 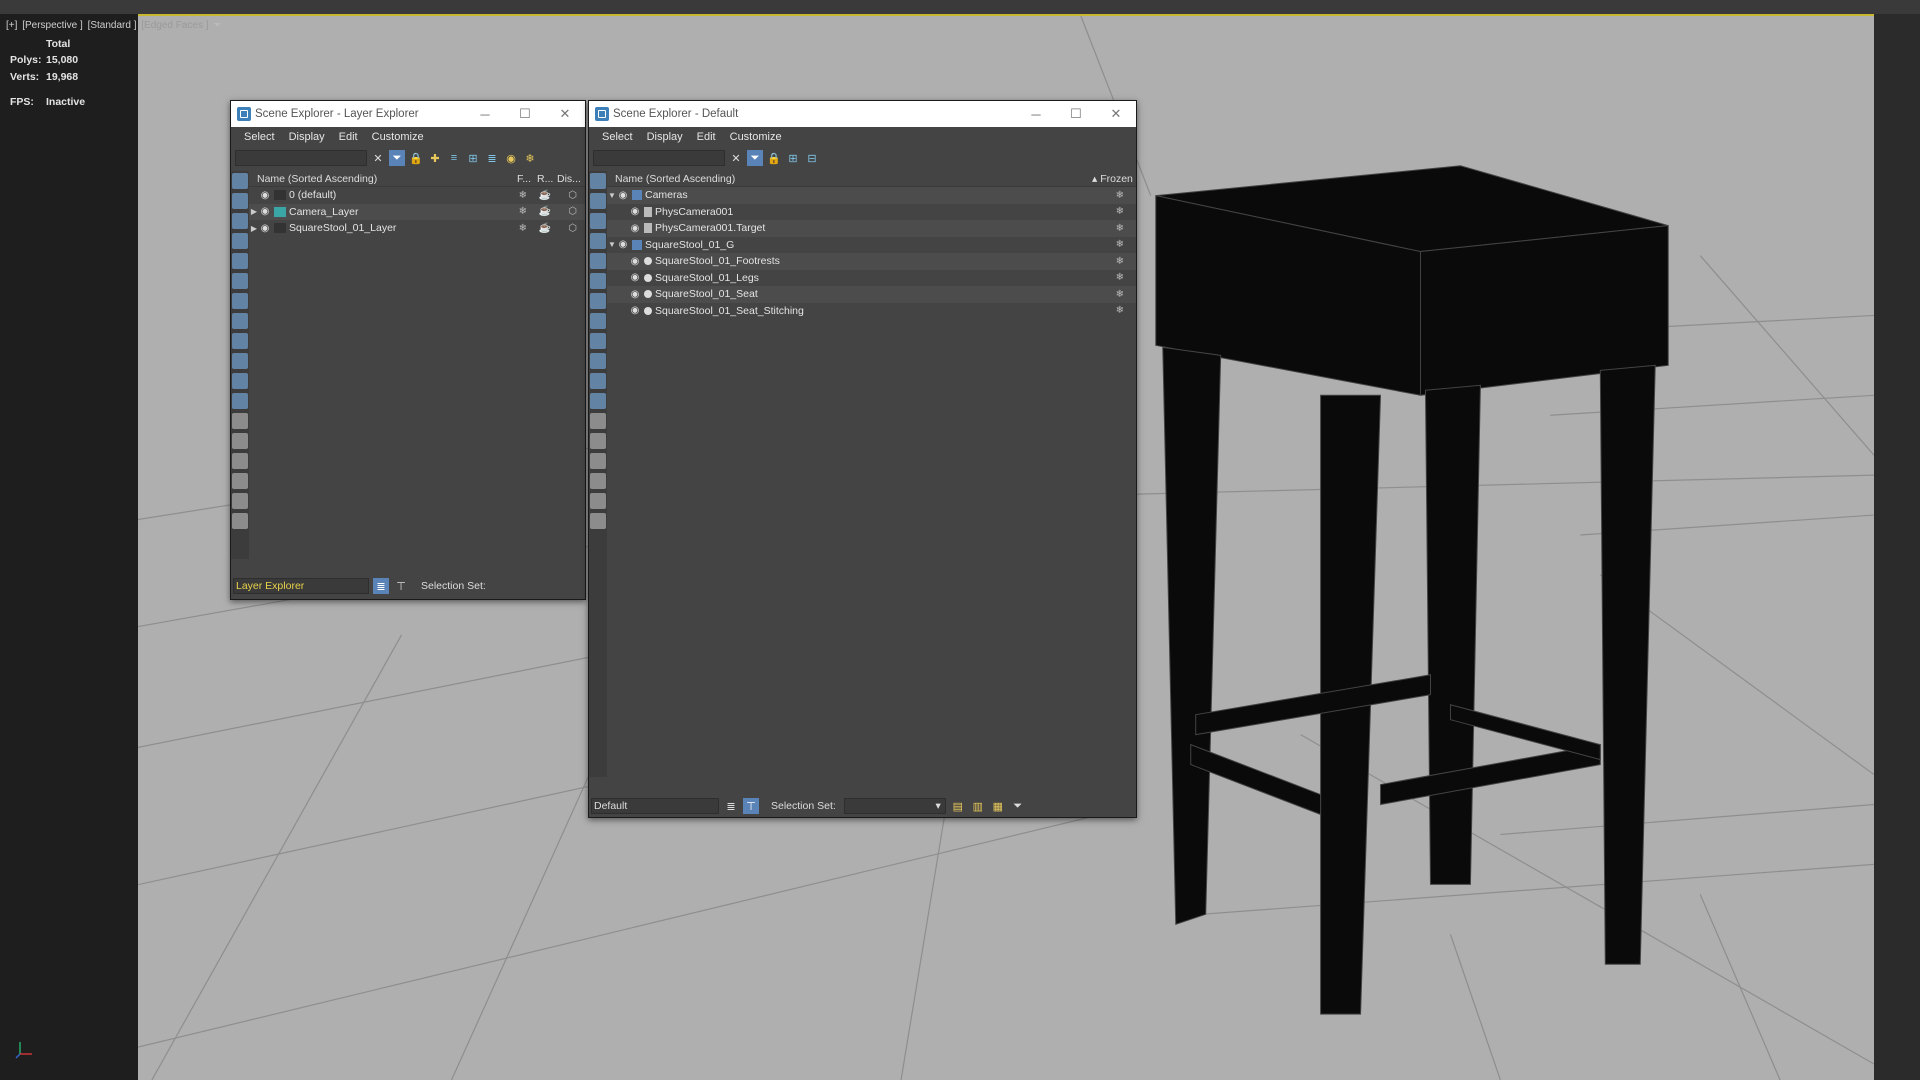 What do you see at coordinates (417, 195) in the screenshot?
I see `layer-row-default: ◉ 0 (default) ❄ ☕ ⬡` at bounding box center [417, 195].